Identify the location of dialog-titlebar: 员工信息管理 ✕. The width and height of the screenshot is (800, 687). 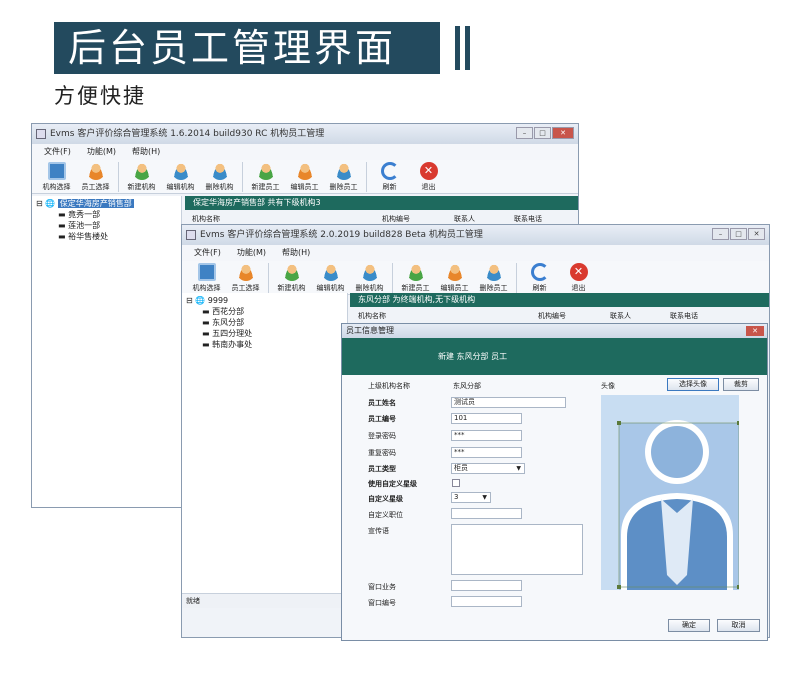
(554, 331).